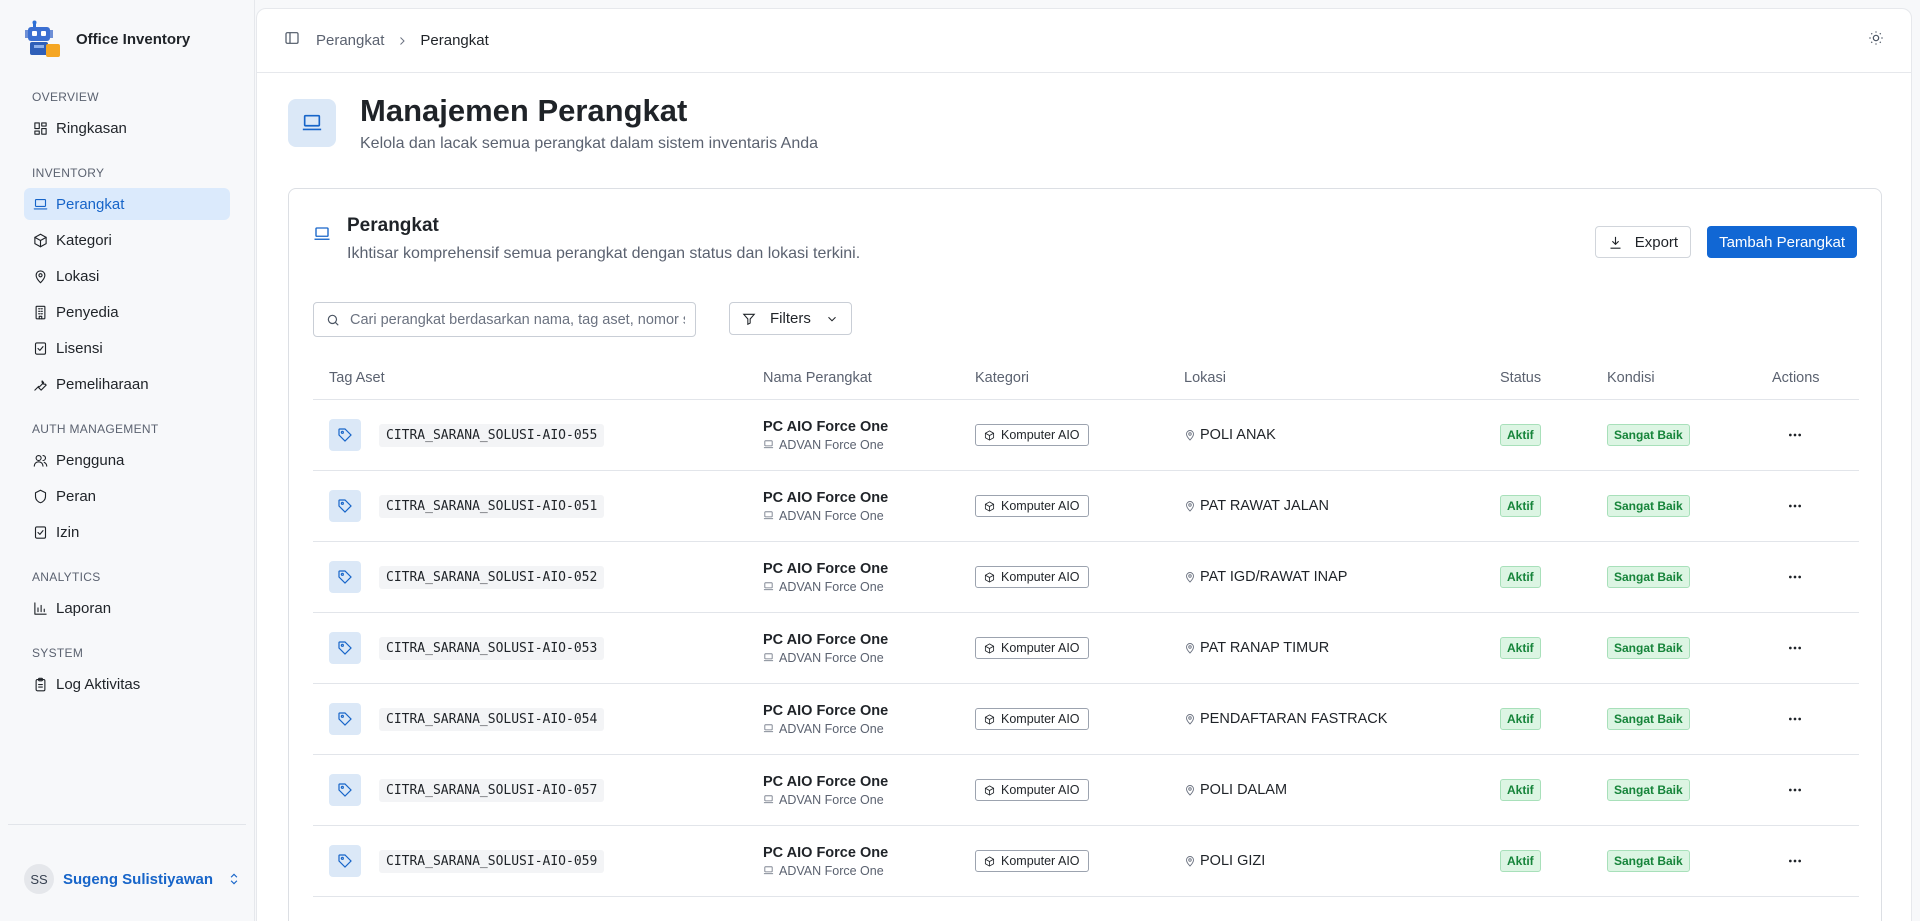 The image size is (1920, 921). Describe the element at coordinates (1342, 378) in the screenshot. I see `col-header-location: Lokasi` at that location.